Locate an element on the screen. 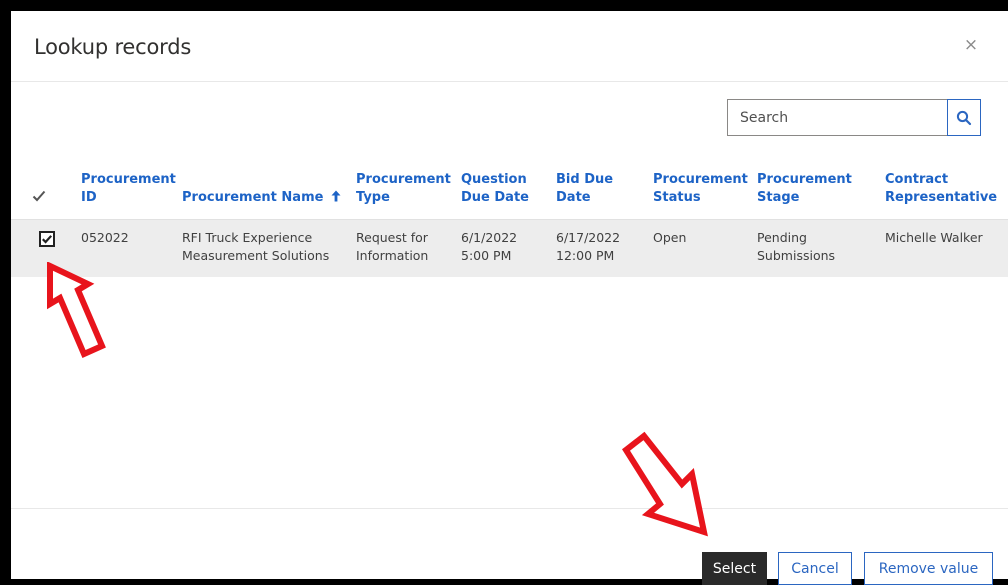  column-header-line: Status is located at coordinates (677, 197).